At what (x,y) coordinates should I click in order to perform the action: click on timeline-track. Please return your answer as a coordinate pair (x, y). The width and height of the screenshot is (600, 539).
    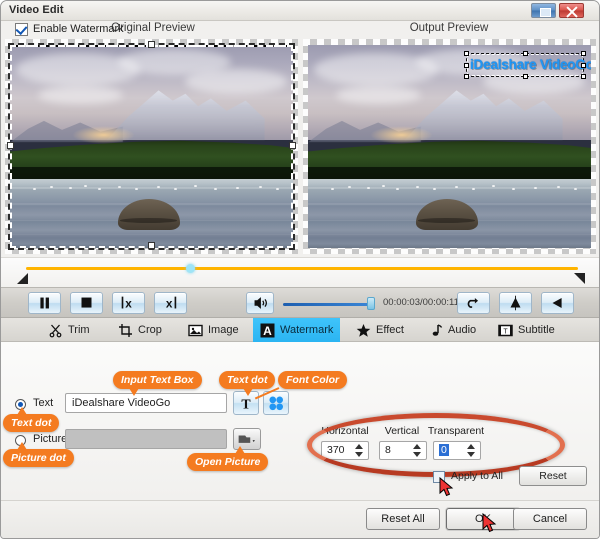
    Looking at the image, I should click on (302, 268).